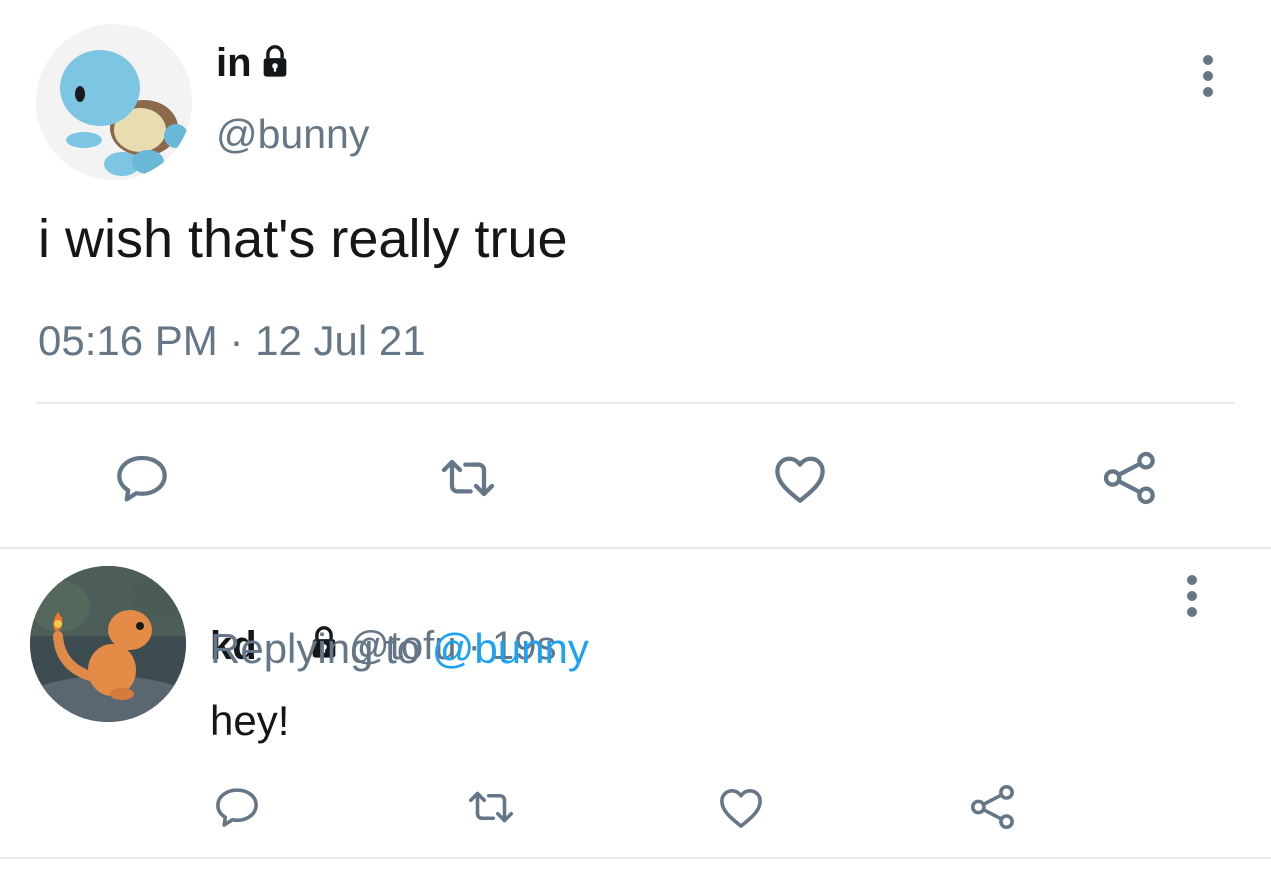 This screenshot has height=885, width=1271. I want to click on squirtle-avatar-image, so click(114, 102).